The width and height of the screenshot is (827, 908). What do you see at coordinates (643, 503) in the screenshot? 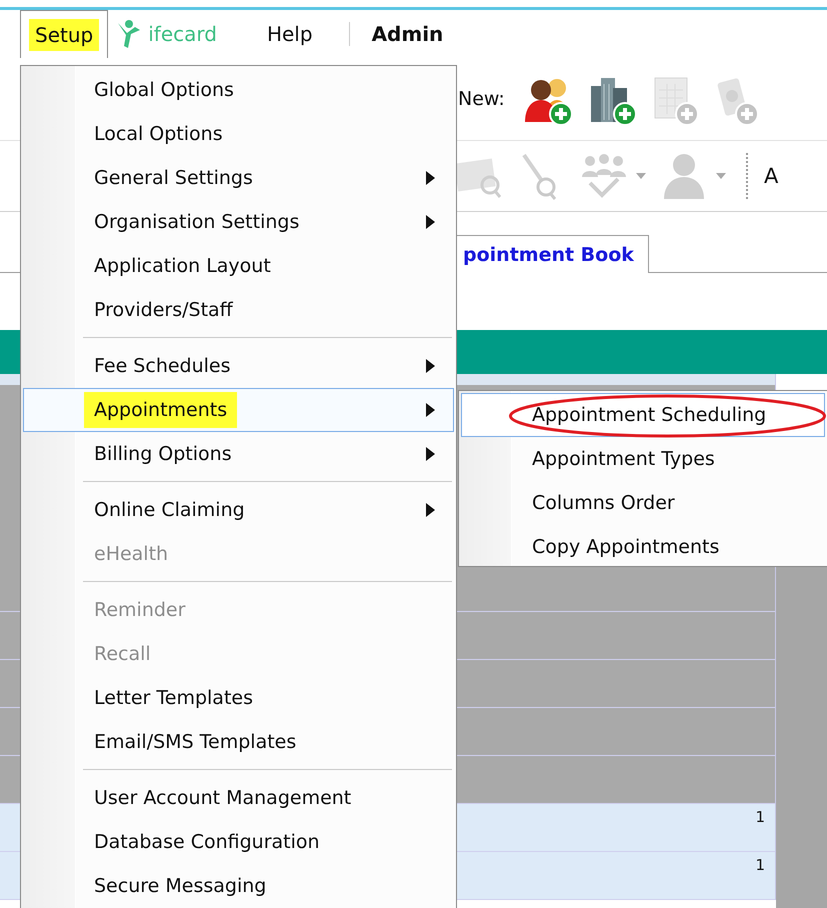
I see `menu-item: Columns Order` at bounding box center [643, 503].